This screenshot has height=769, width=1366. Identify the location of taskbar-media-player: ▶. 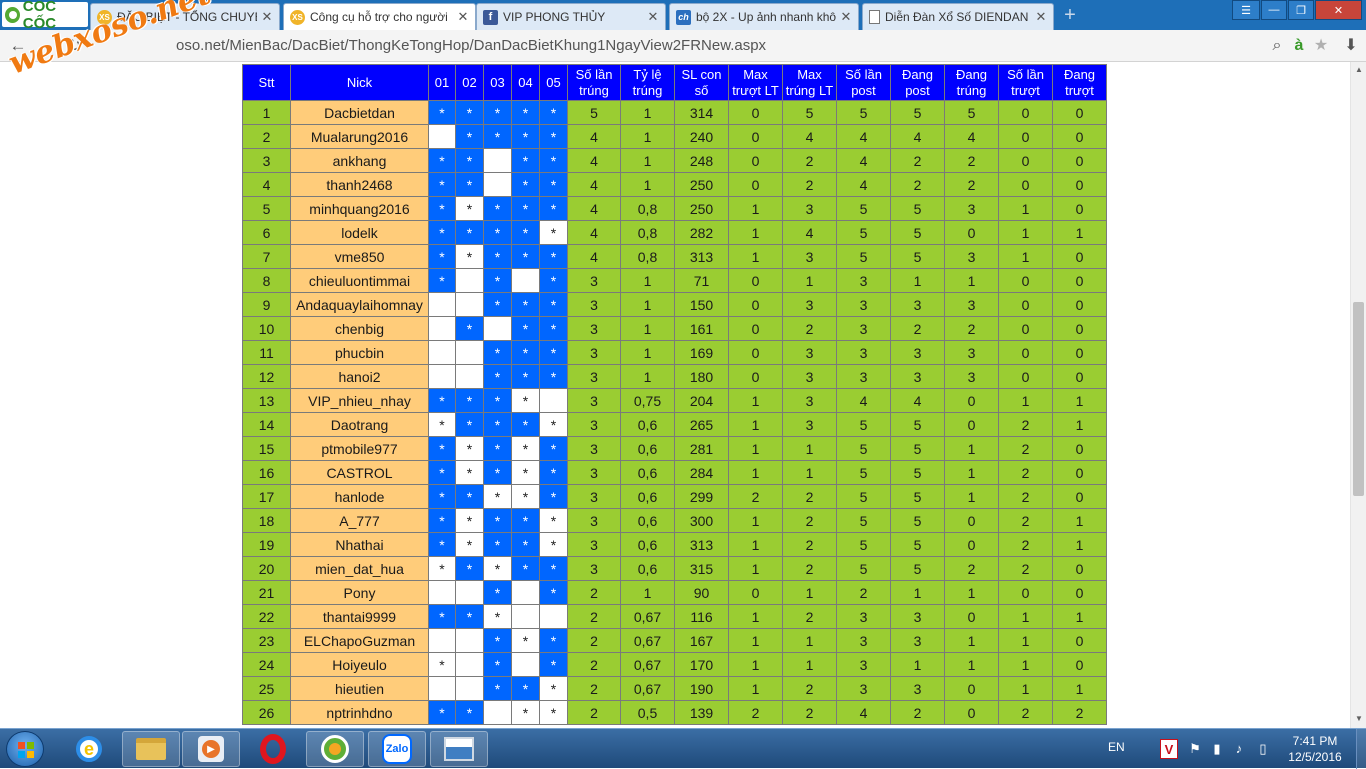
(211, 749).